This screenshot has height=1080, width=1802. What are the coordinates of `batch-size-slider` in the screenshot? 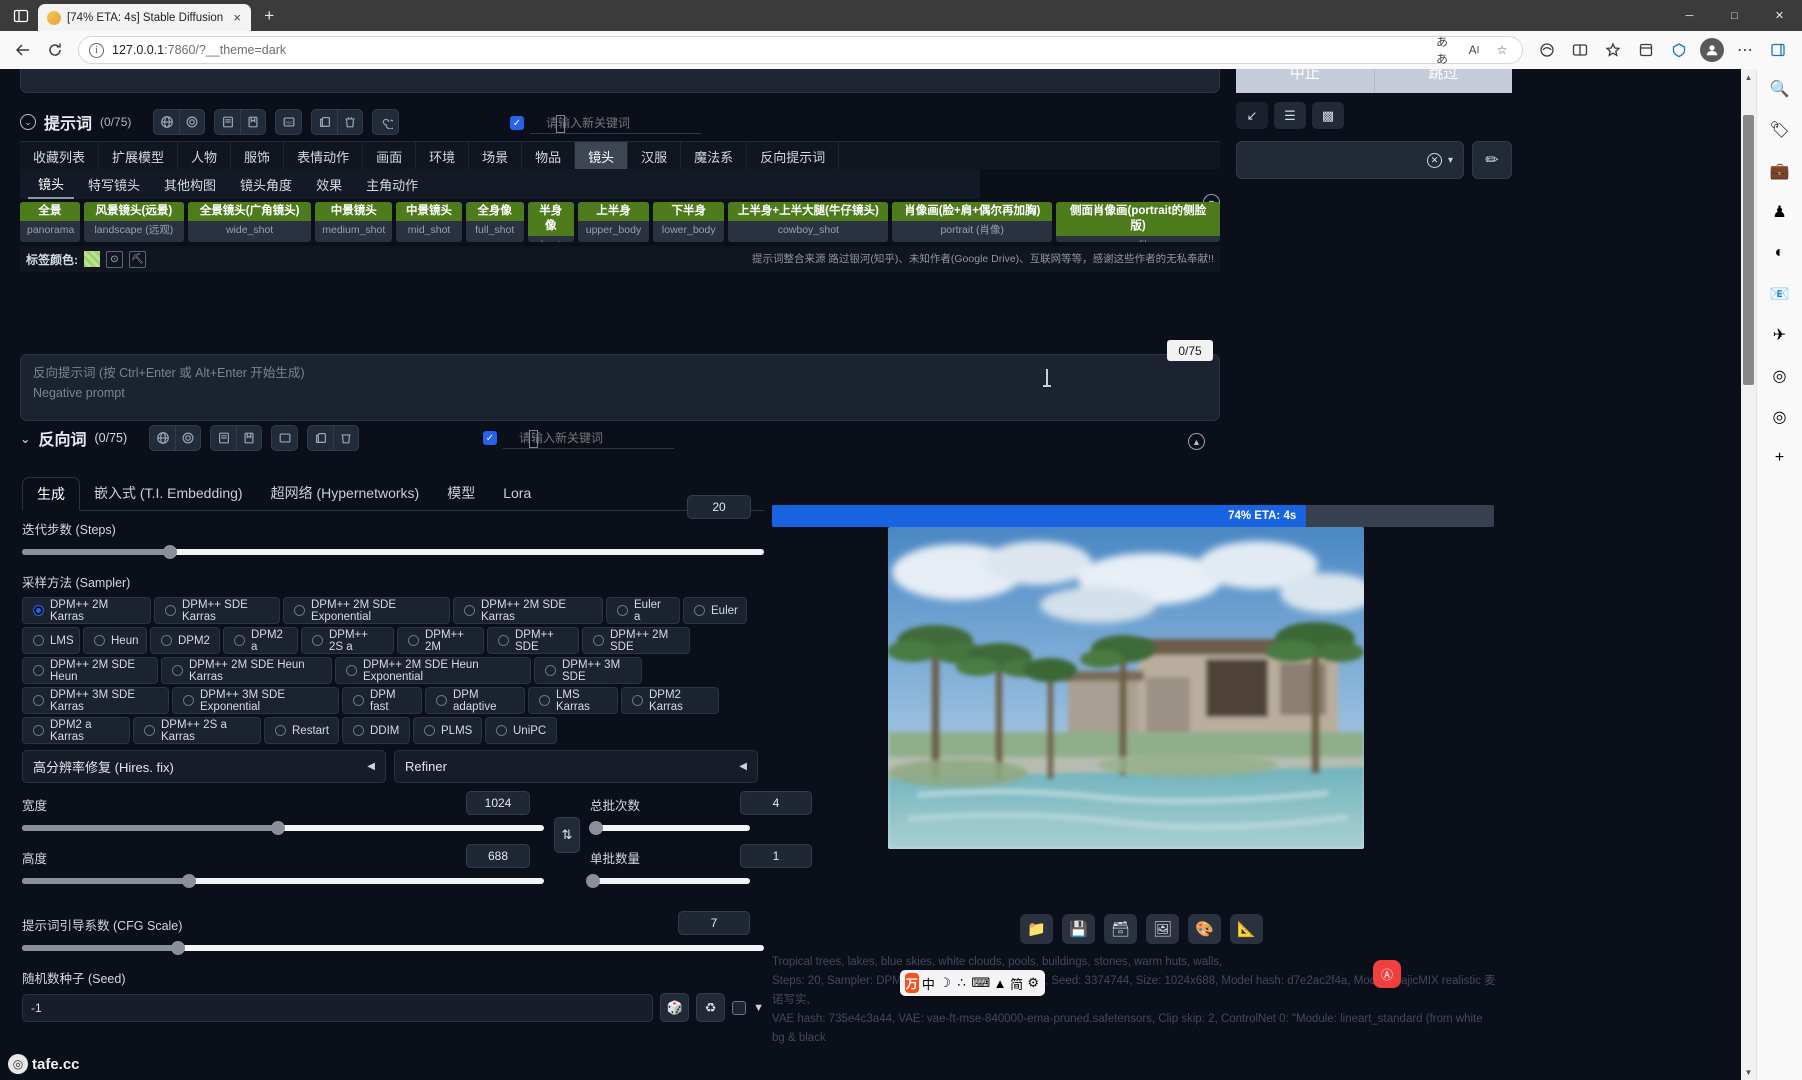 It's located at (668, 881).